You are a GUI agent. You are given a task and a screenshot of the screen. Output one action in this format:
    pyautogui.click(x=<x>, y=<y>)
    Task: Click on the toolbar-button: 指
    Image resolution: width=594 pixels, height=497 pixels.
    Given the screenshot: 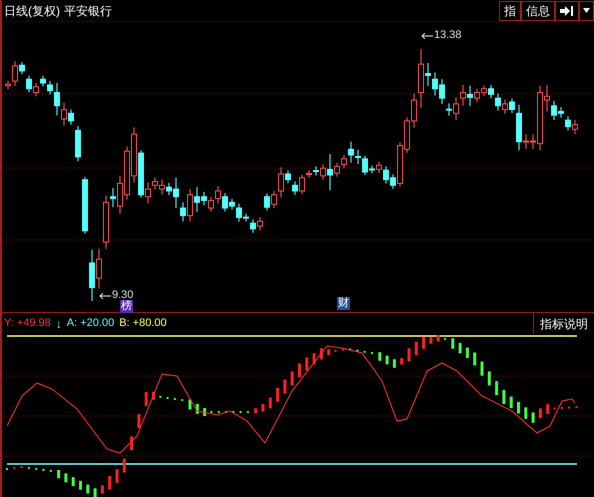 What is the action you would take?
    pyautogui.click(x=510, y=10)
    